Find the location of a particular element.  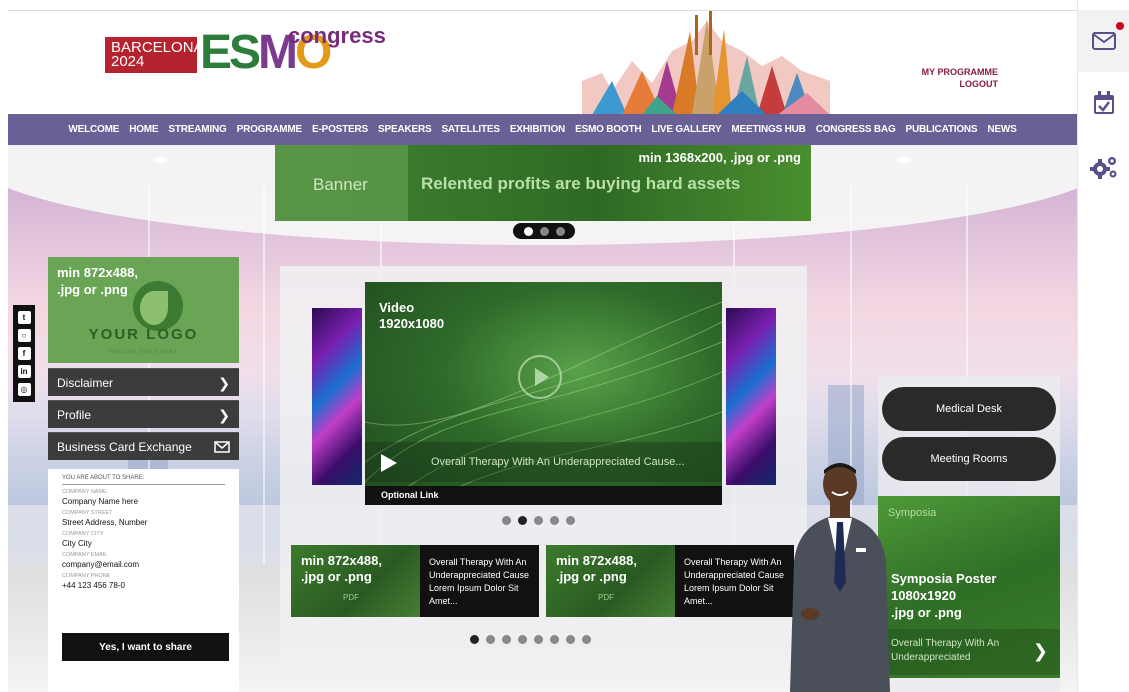

envelope-icon is located at coordinates (1104, 41).